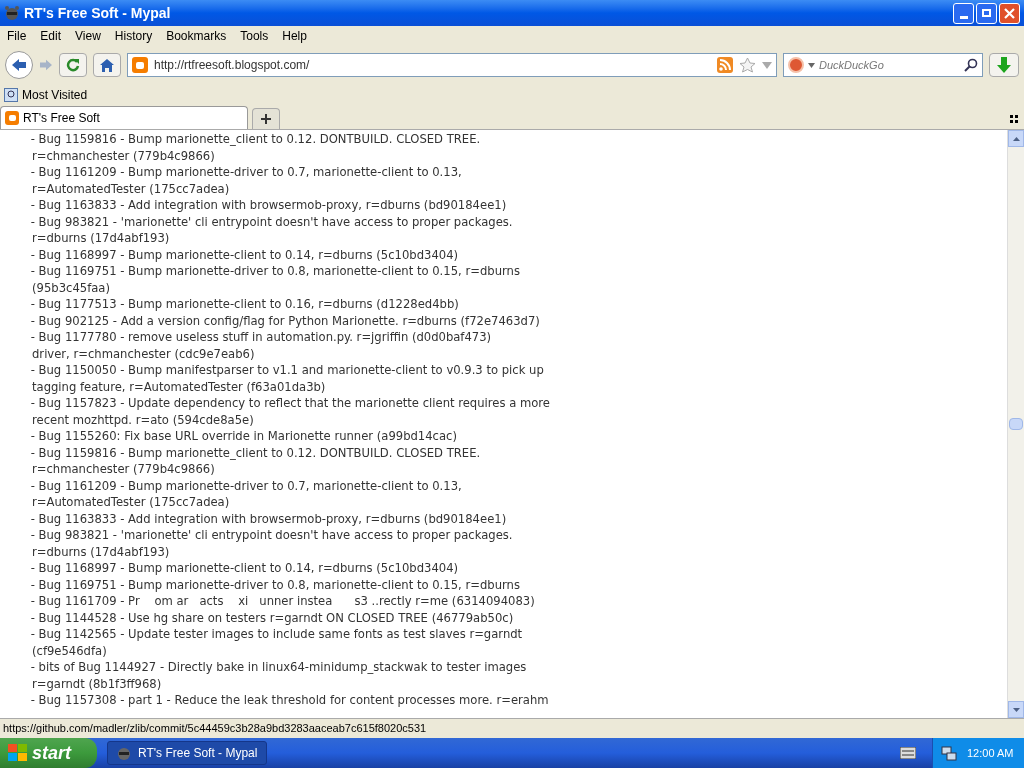 The width and height of the screenshot is (1024, 768). Describe the element at coordinates (97, 683) in the screenshot. I see `changelog-line: r=garndt (8b1f3ff968)` at that location.